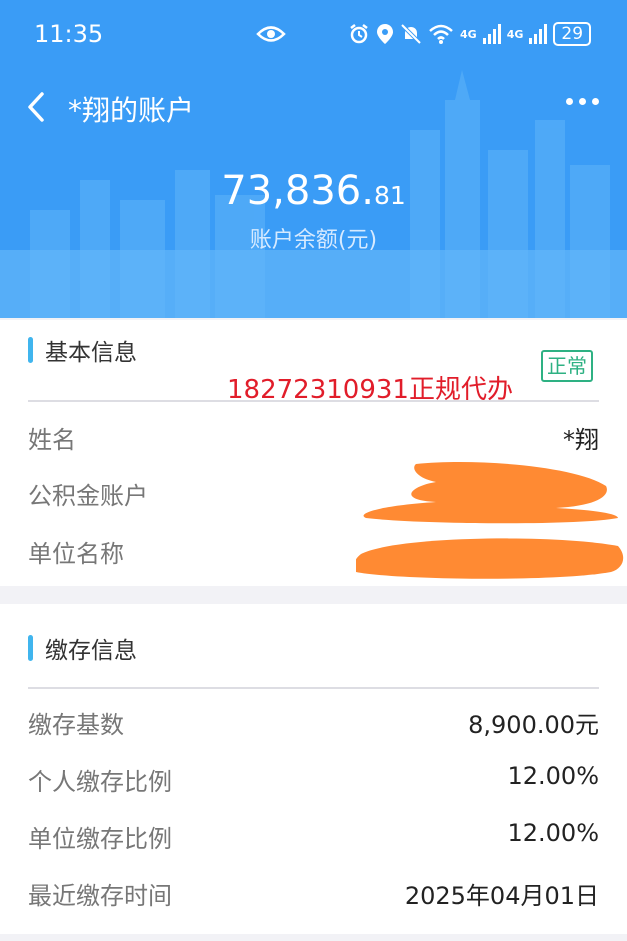 This screenshot has height=941, width=627. Describe the element at coordinates (567, 366) in the screenshot. I see `status-badge: 正常` at that location.